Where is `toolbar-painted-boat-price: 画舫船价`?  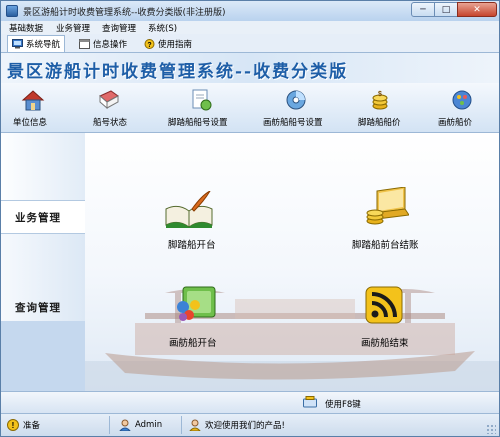 toolbar-painted-boat-price: 画舫船价 is located at coordinates (462, 108).